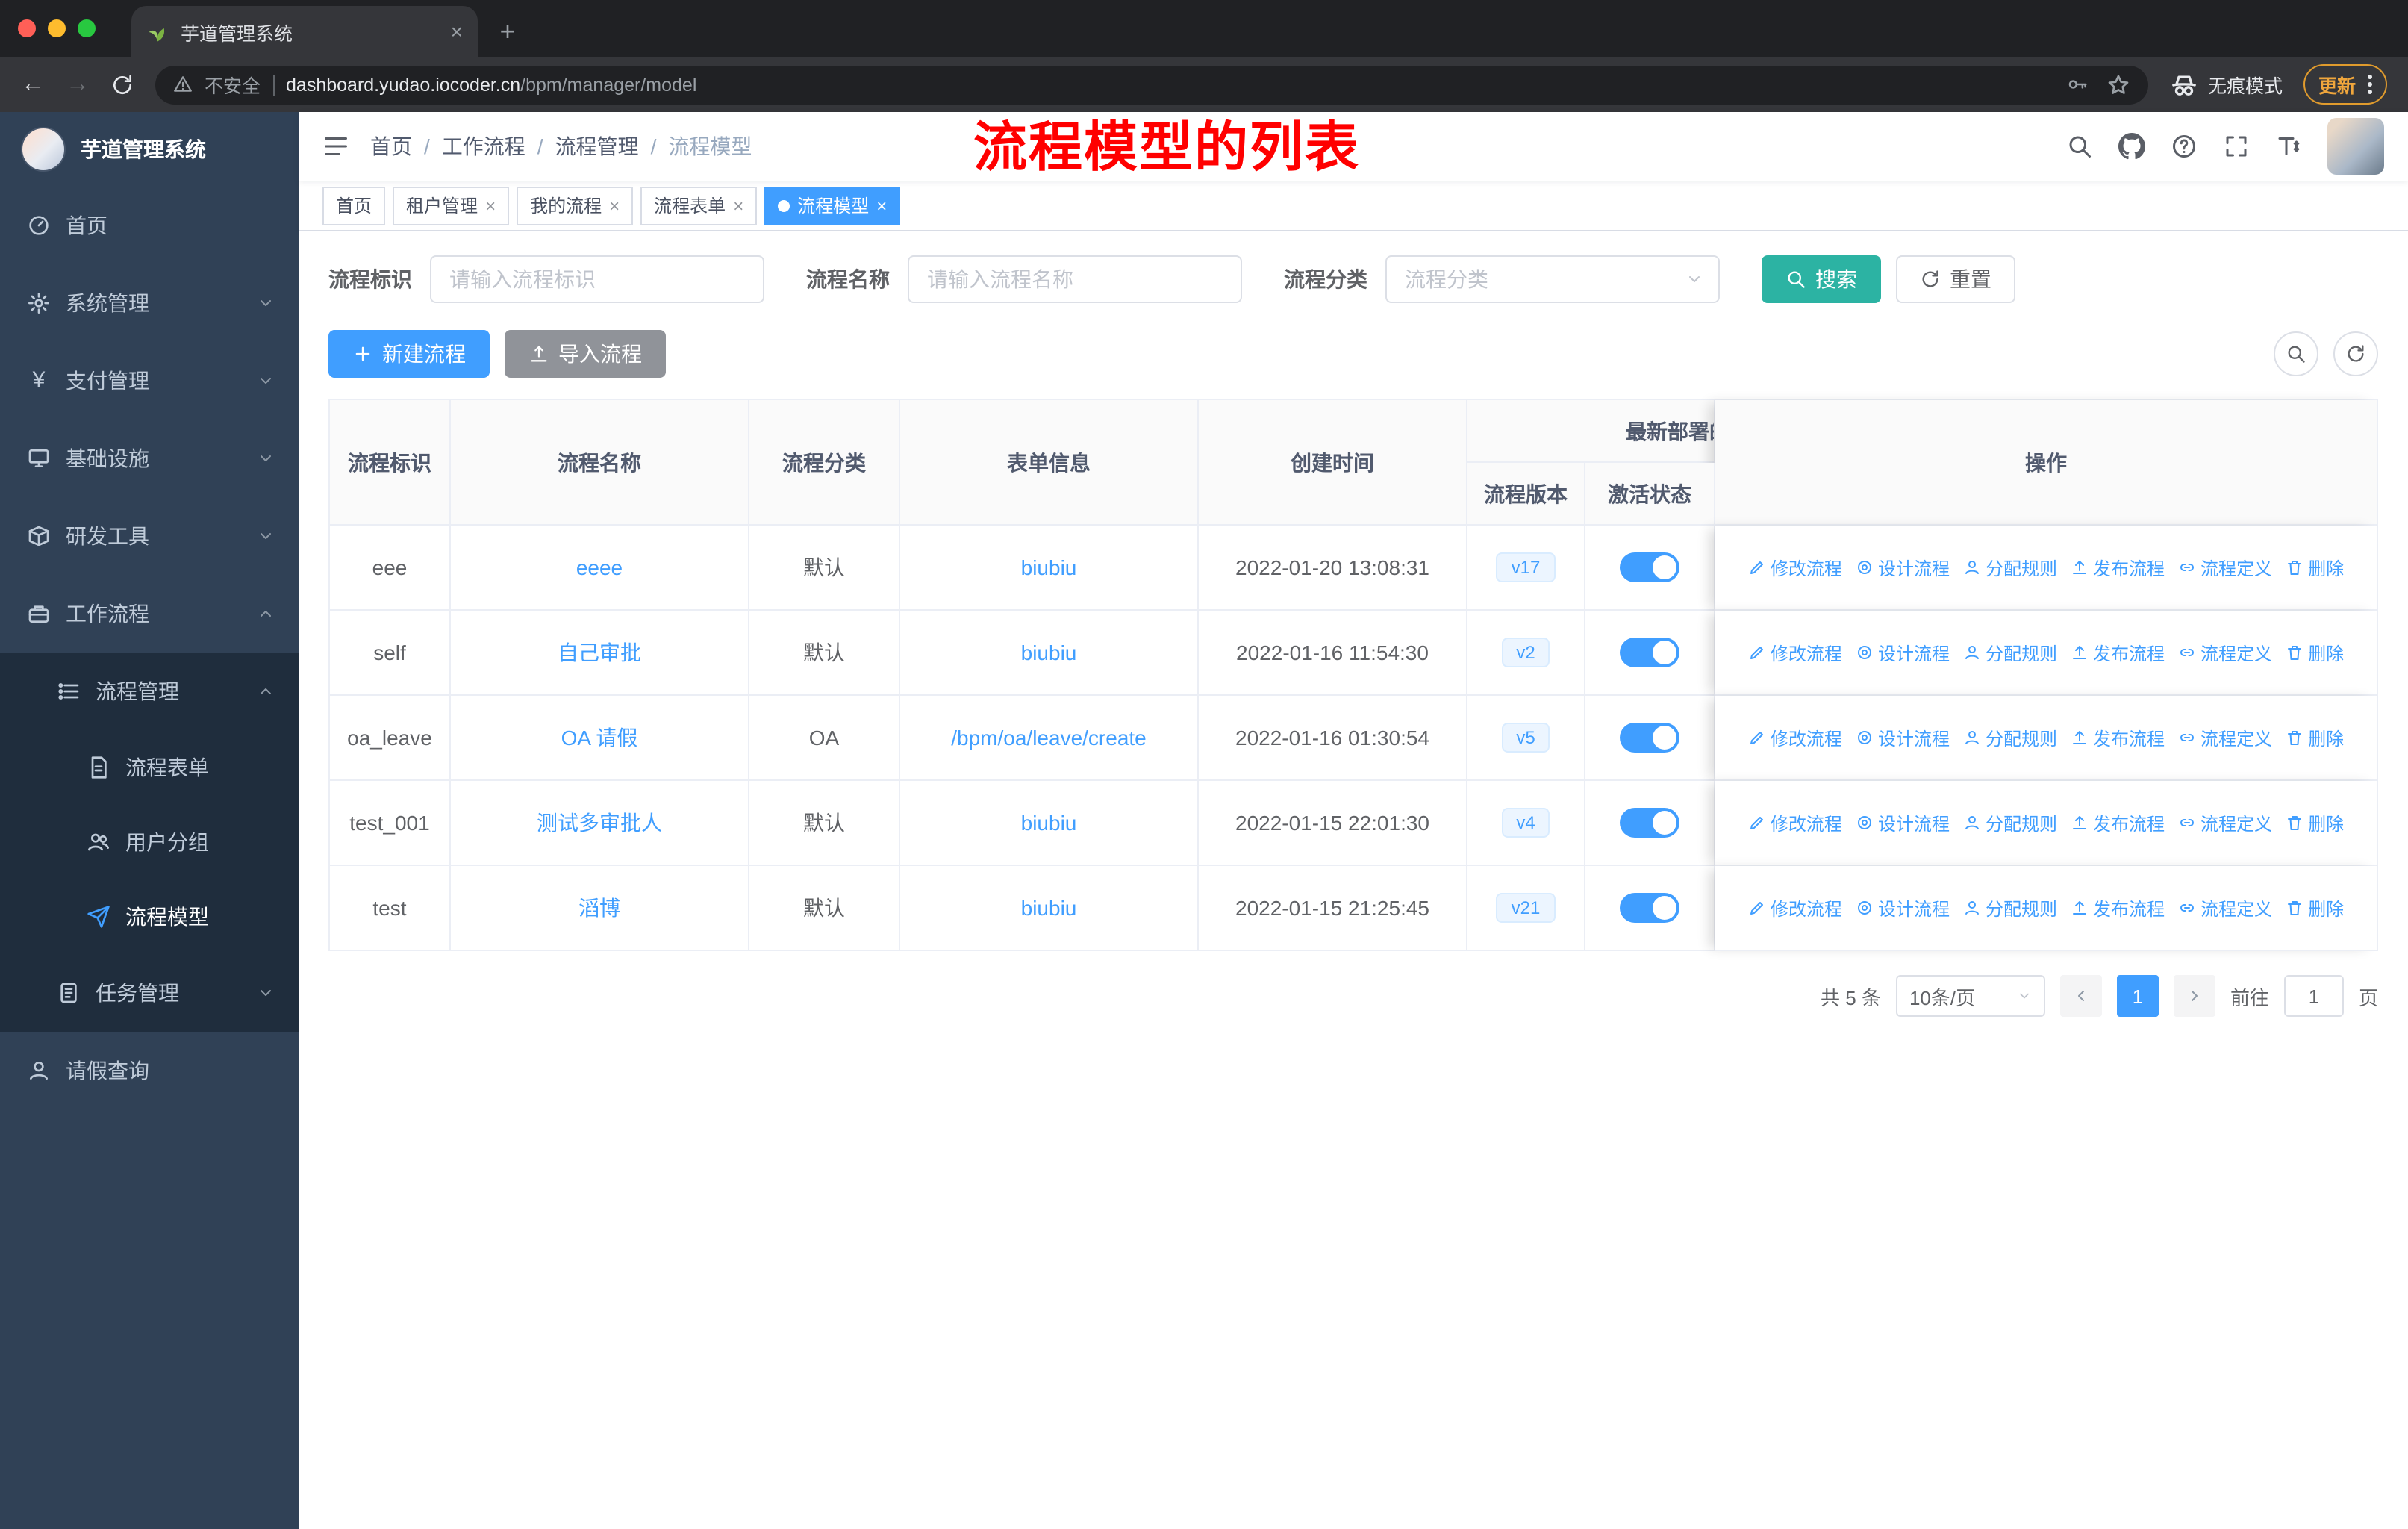  I want to click on process-key-input, so click(597, 279).